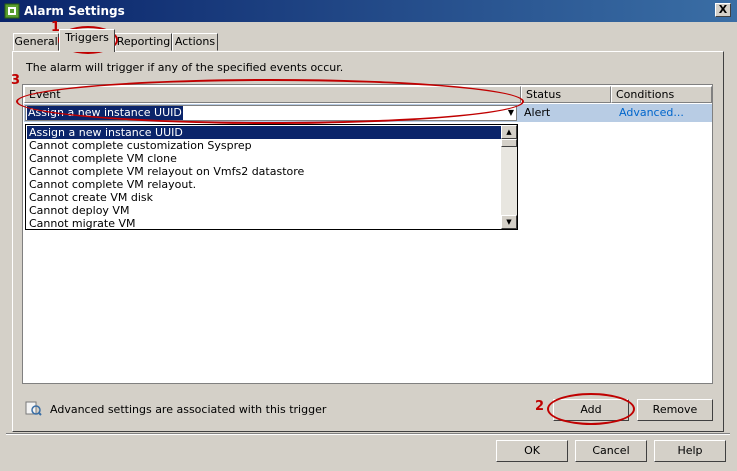  Describe the element at coordinates (264, 145) in the screenshot. I see `list-item: Cannot complete customization Sysprep` at that location.